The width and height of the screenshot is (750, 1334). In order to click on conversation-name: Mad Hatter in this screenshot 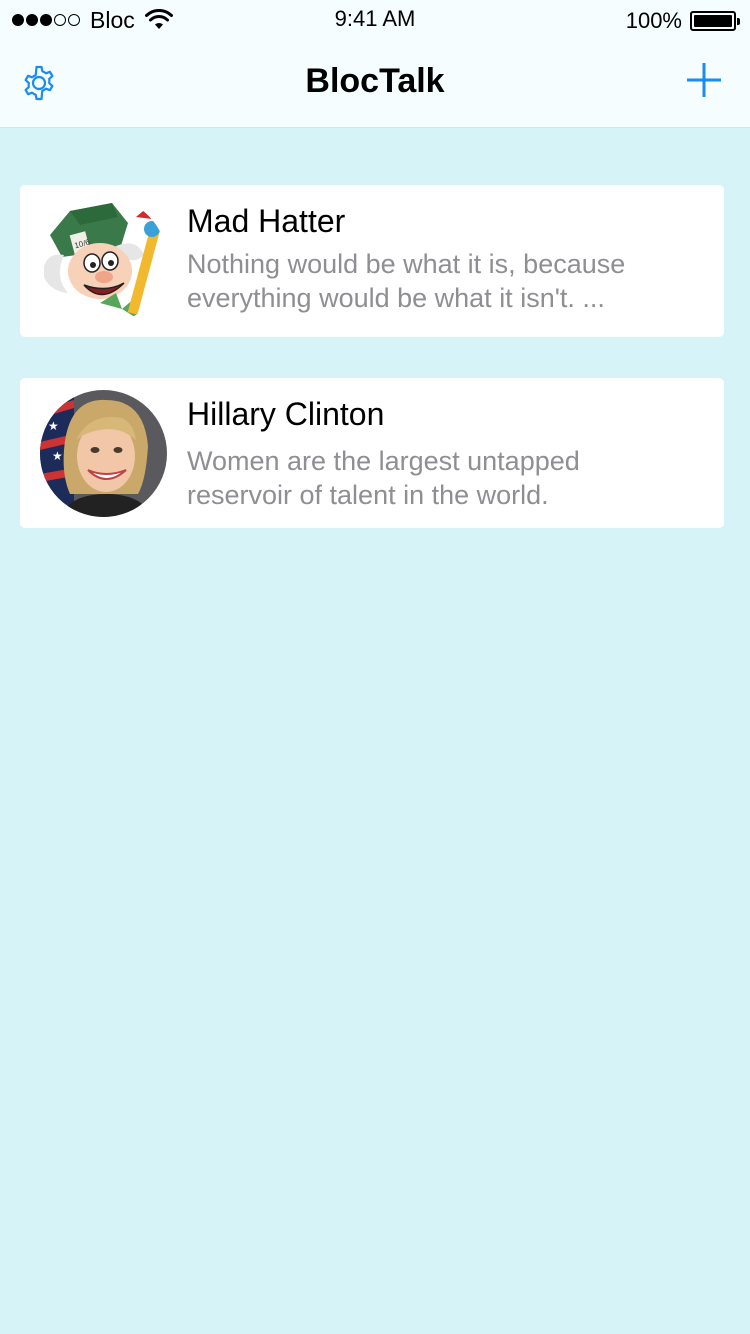, I will do `click(266, 221)`.